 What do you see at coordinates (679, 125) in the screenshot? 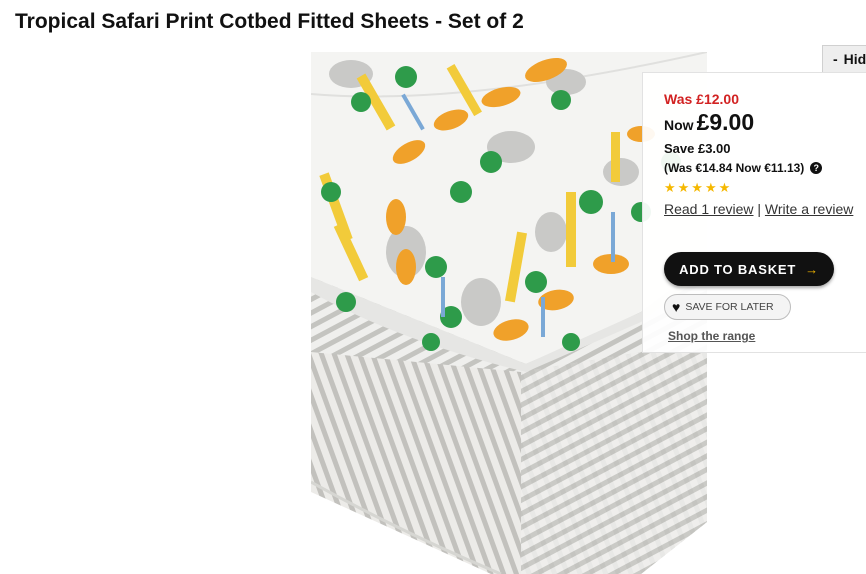
I see `now-price-label: Now` at bounding box center [679, 125].